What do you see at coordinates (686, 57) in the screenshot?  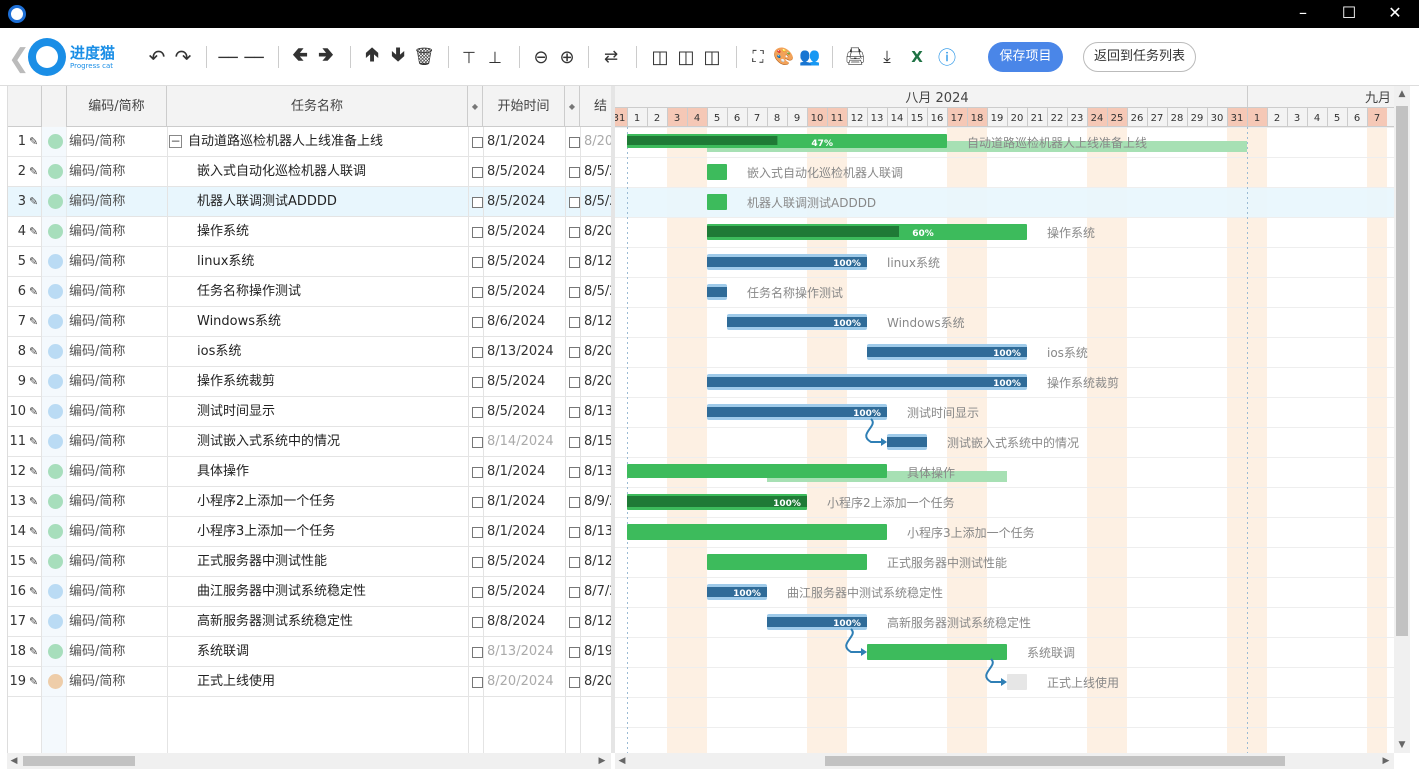 I see `layout-split-icon: ◫` at bounding box center [686, 57].